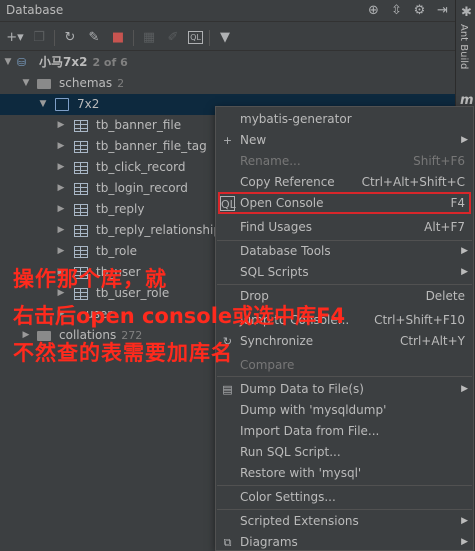 The height and width of the screenshot is (551, 475). Describe the element at coordinates (110, 62) in the screenshot. I see `datasource-count: 2 of 6` at that location.